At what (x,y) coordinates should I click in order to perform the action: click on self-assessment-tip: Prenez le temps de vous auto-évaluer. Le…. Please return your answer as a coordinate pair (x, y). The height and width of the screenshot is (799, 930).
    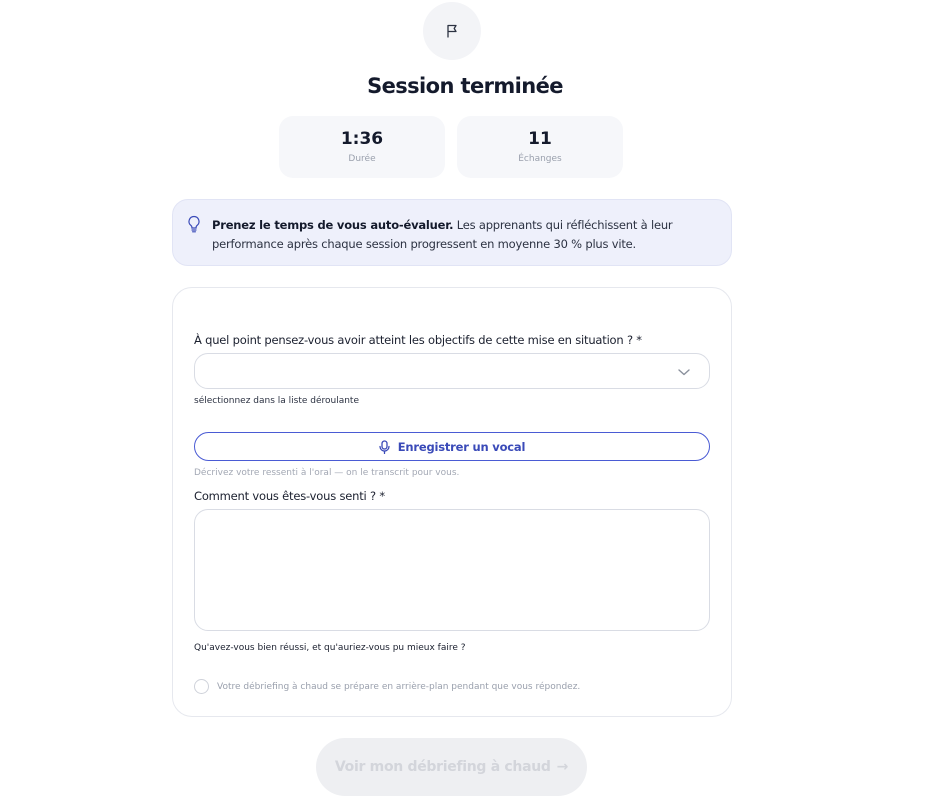
    Looking at the image, I should click on (452, 232).